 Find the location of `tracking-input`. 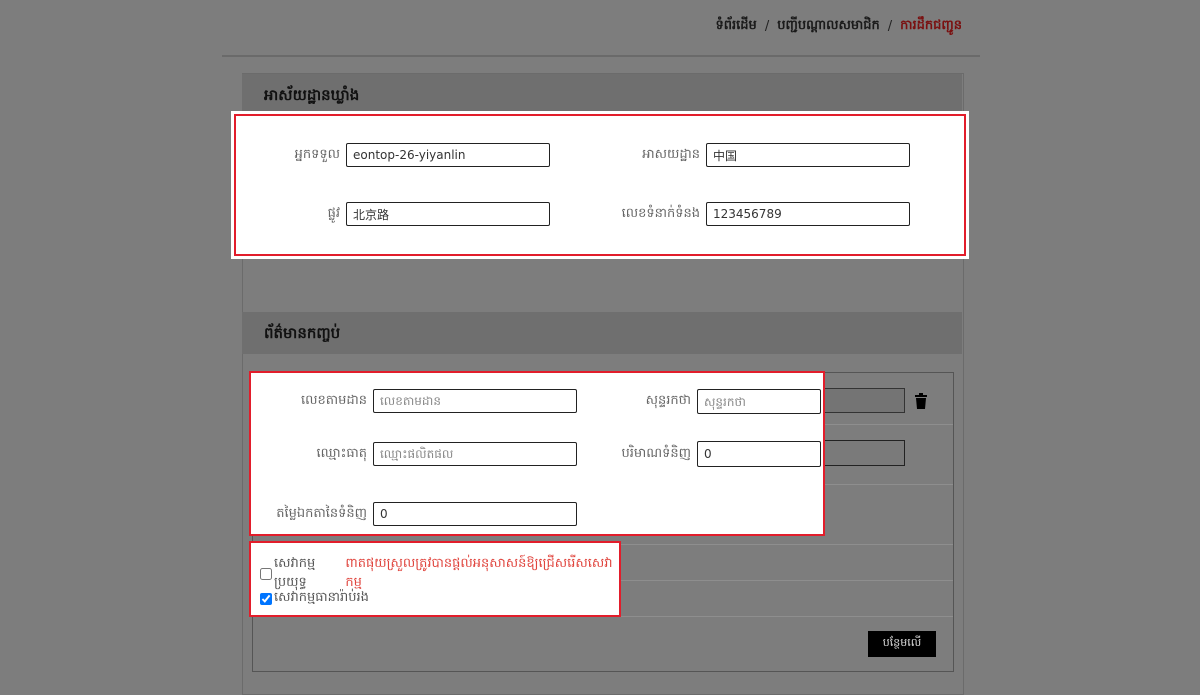

tracking-input is located at coordinates (475, 401).